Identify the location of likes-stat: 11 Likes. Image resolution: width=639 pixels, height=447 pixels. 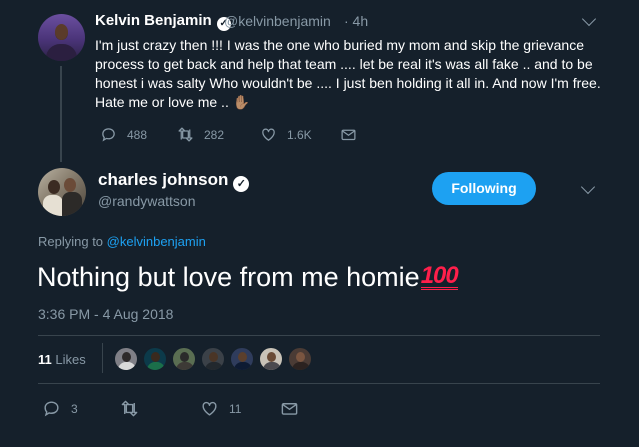
(62, 359).